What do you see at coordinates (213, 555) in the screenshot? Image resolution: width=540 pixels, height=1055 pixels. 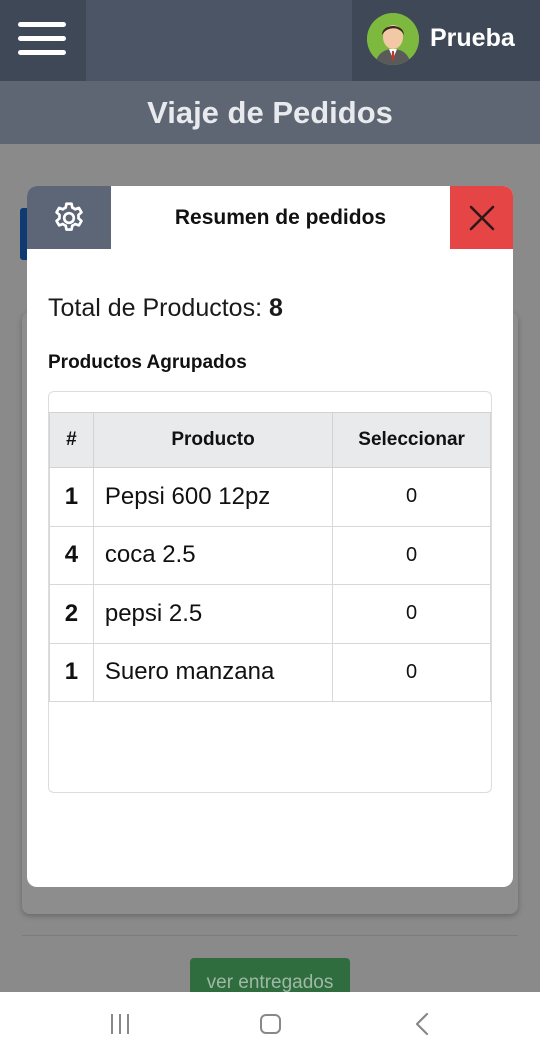 I see `row-product: coca 2.5` at bounding box center [213, 555].